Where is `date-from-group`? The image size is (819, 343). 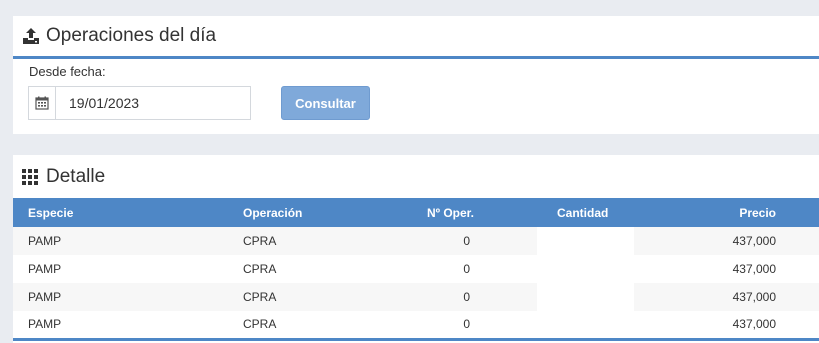
date-from-group is located at coordinates (139, 103).